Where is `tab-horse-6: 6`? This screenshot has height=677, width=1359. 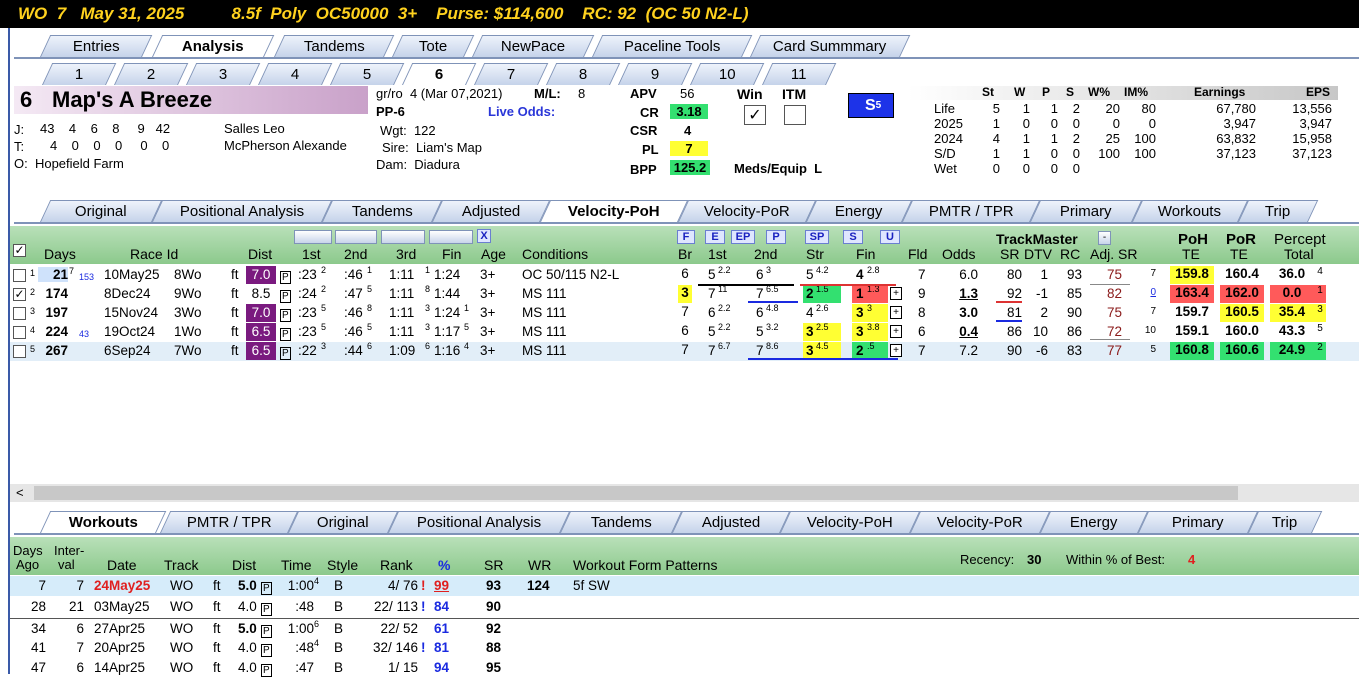
tab-horse-6: 6 is located at coordinates (439, 74).